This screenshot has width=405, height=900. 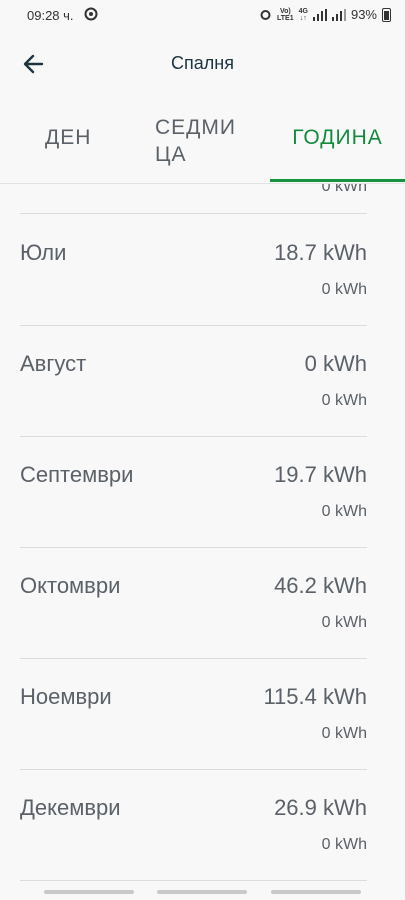 What do you see at coordinates (193, 603) in the screenshot?
I see `list-item: Октомври 46.2 kWh 0 kWh` at bounding box center [193, 603].